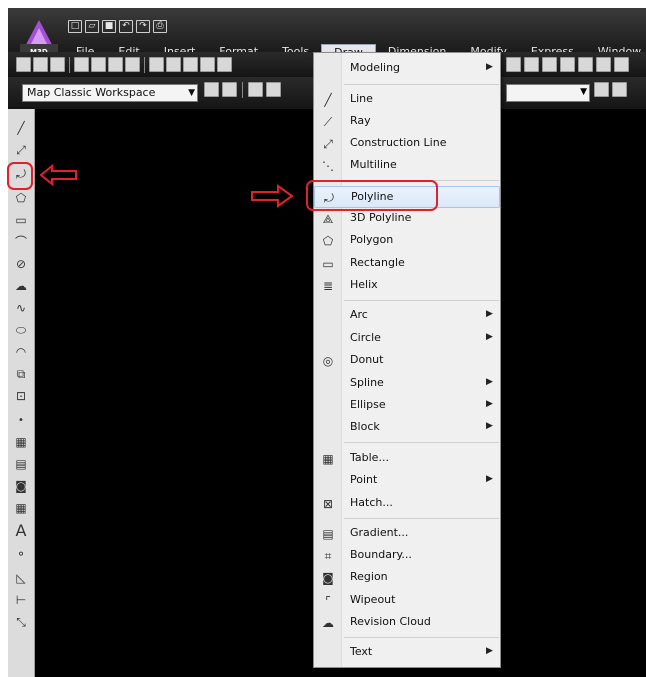  What do you see at coordinates (21, 578) in the screenshot?
I see `measure-tool-icon: ◺` at bounding box center [21, 578].